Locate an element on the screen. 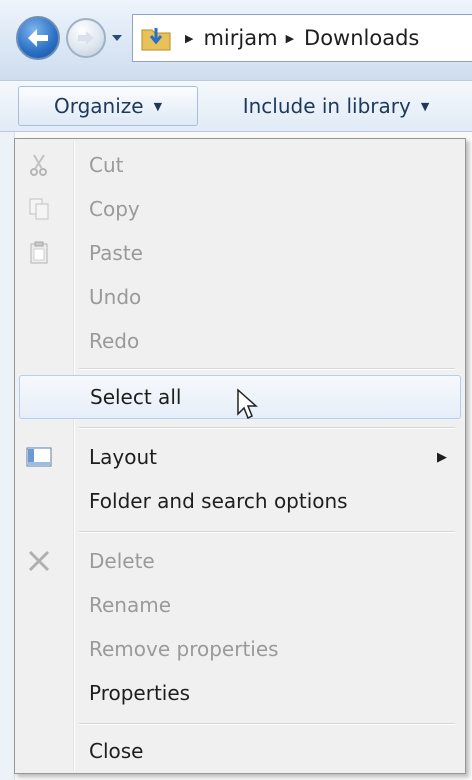 Image resolution: width=472 pixels, height=780 pixels. forward-button is located at coordinates (86, 38).